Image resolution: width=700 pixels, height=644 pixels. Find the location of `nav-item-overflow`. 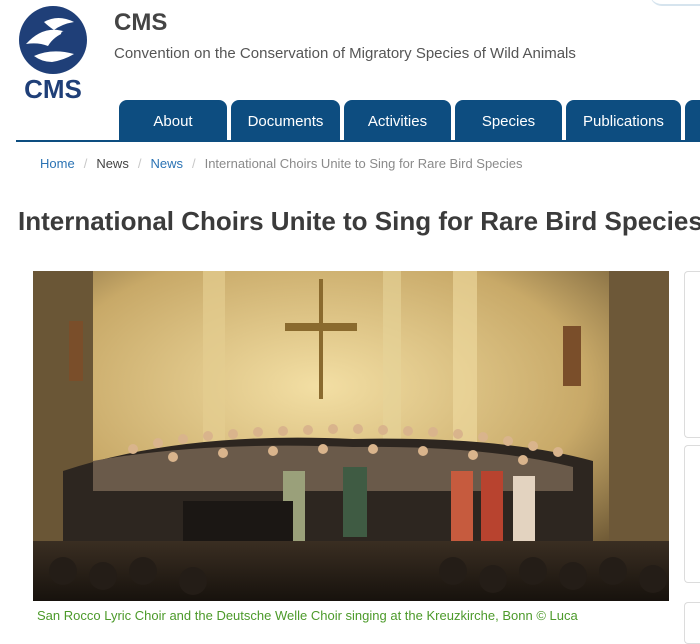

nav-item-overflow is located at coordinates (692, 121).